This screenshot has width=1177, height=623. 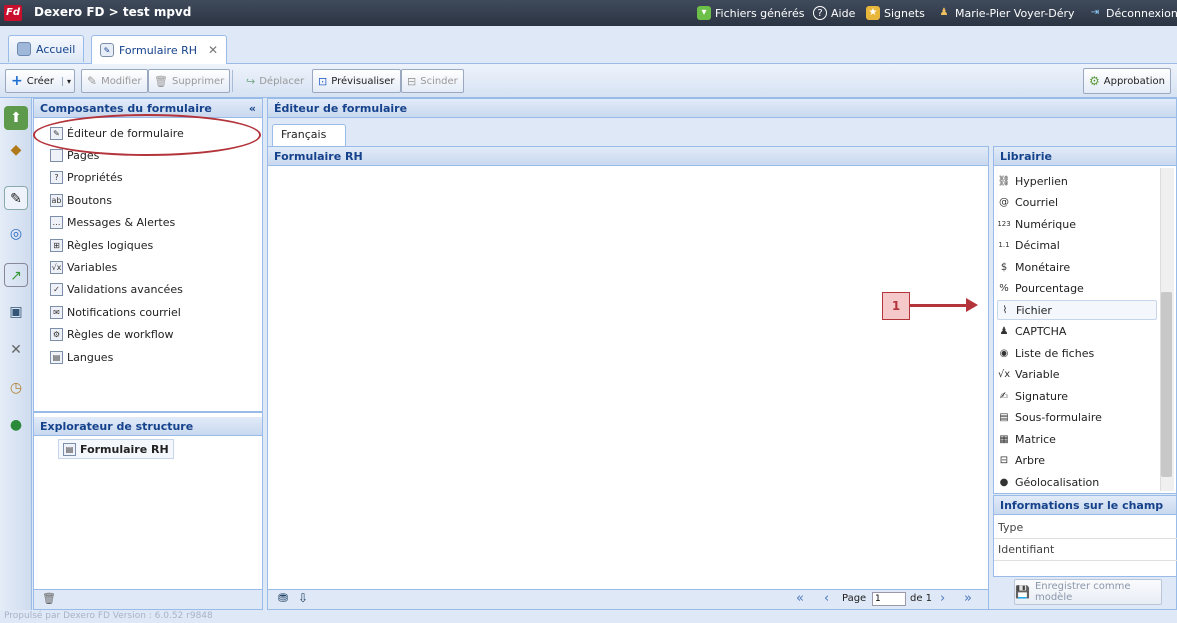 What do you see at coordinates (189, 81) in the screenshot?
I see `delete-button: 🗑 Supprimer` at bounding box center [189, 81].